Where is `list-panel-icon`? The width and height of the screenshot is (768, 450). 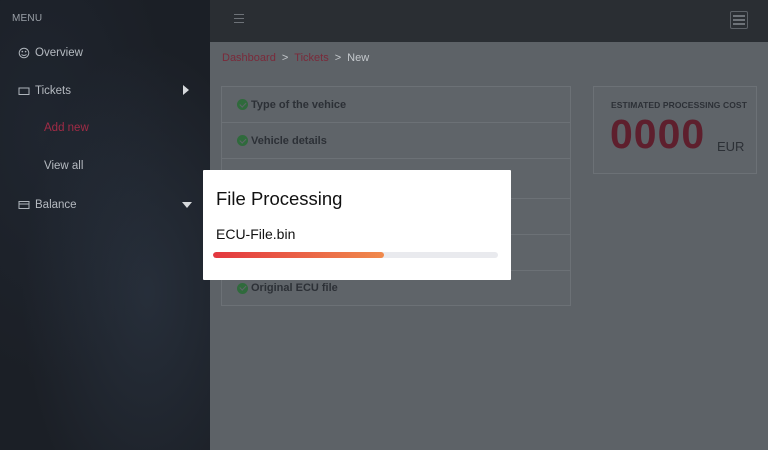
list-panel-icon is located at coordinates (739, 20).